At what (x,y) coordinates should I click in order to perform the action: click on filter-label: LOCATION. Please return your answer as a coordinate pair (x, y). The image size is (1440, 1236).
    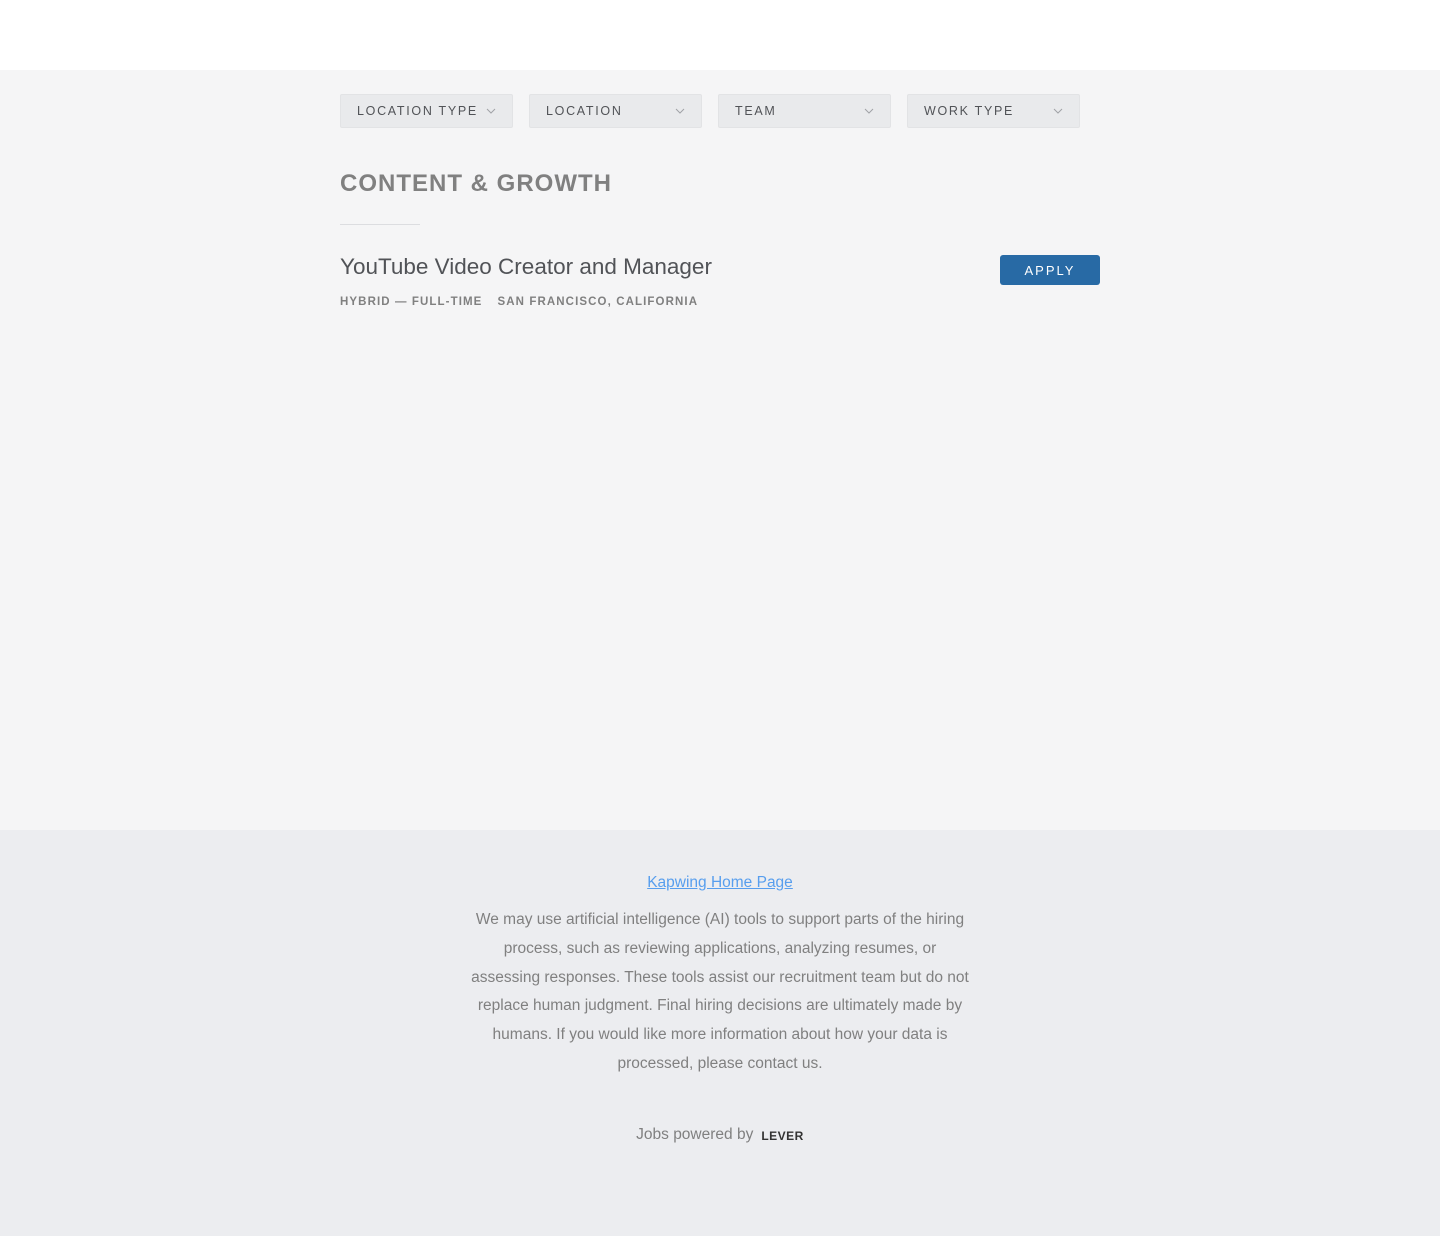
    Looking at the image, I should click on (584, 111).